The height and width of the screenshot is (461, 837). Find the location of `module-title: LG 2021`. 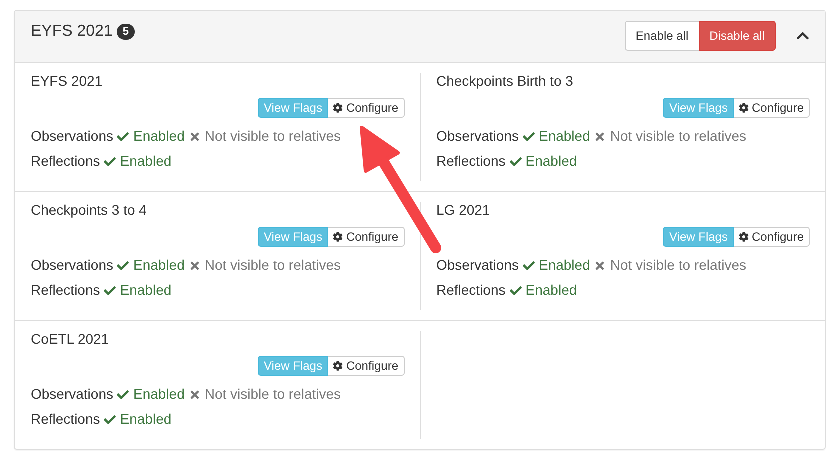

module-title: LG 2021 is located at coordinates (464, 210).